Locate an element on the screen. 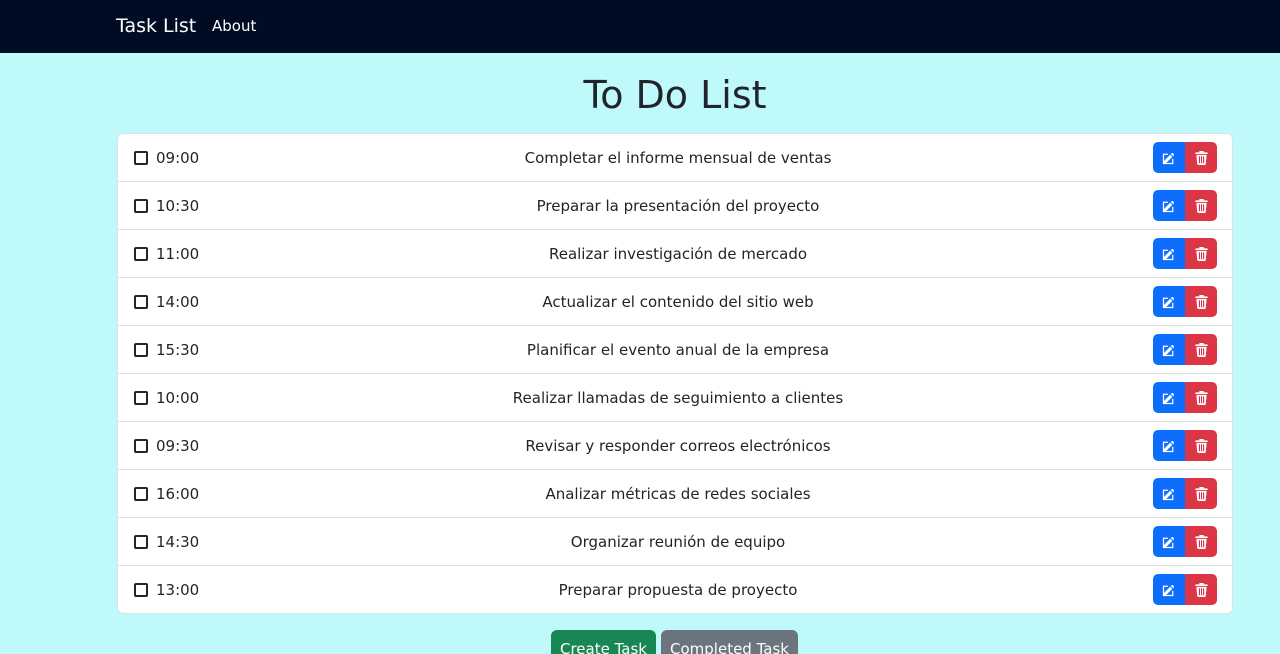 The image size is (1280, 654). task-time: 11:00 is located at coordinates (178, 254).